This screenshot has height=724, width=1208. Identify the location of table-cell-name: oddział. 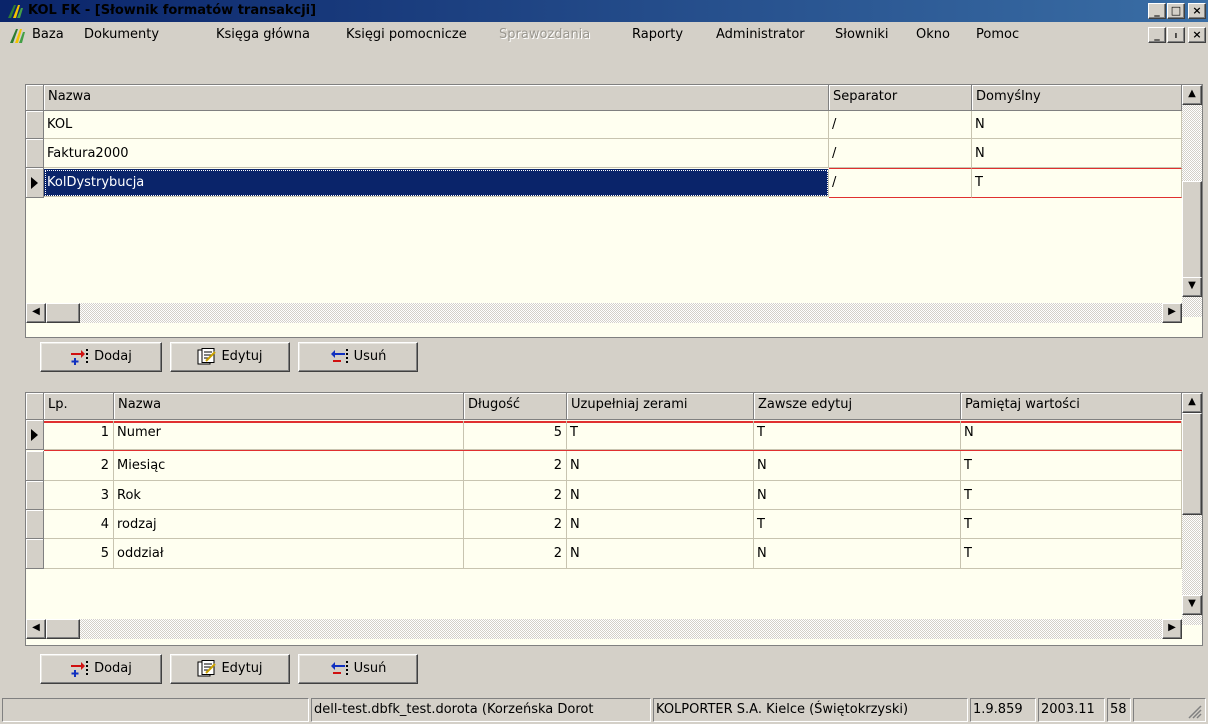
(289, 554).